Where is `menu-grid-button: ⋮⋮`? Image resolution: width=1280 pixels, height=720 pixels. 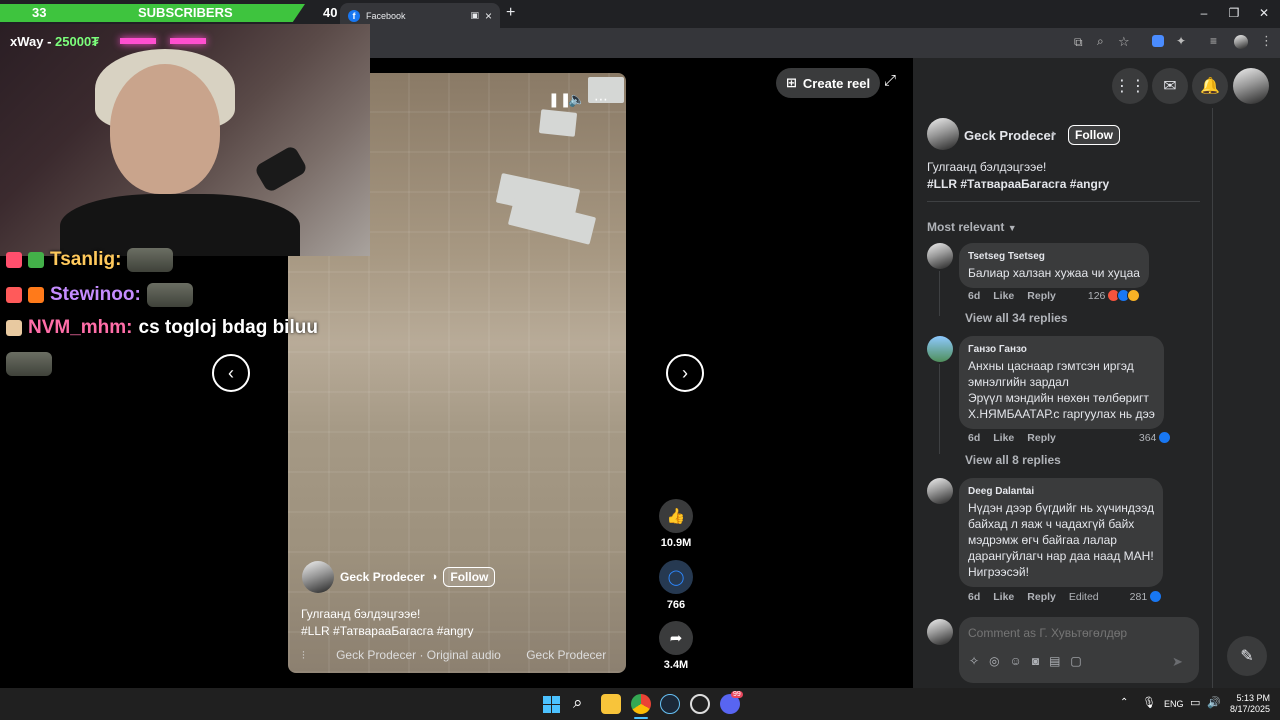 menu-grid-button: ⋮⋮ is located at coordinates (1130, 86).